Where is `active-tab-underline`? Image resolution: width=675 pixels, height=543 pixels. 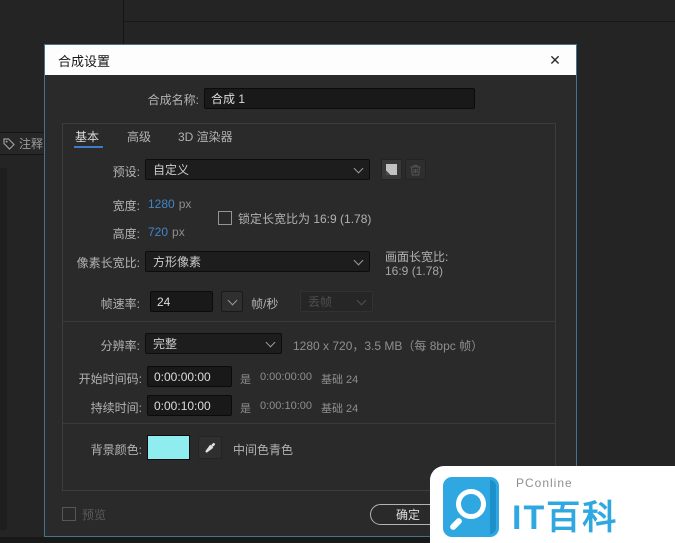 active-tab-underline is located at coordinates (88, 147).